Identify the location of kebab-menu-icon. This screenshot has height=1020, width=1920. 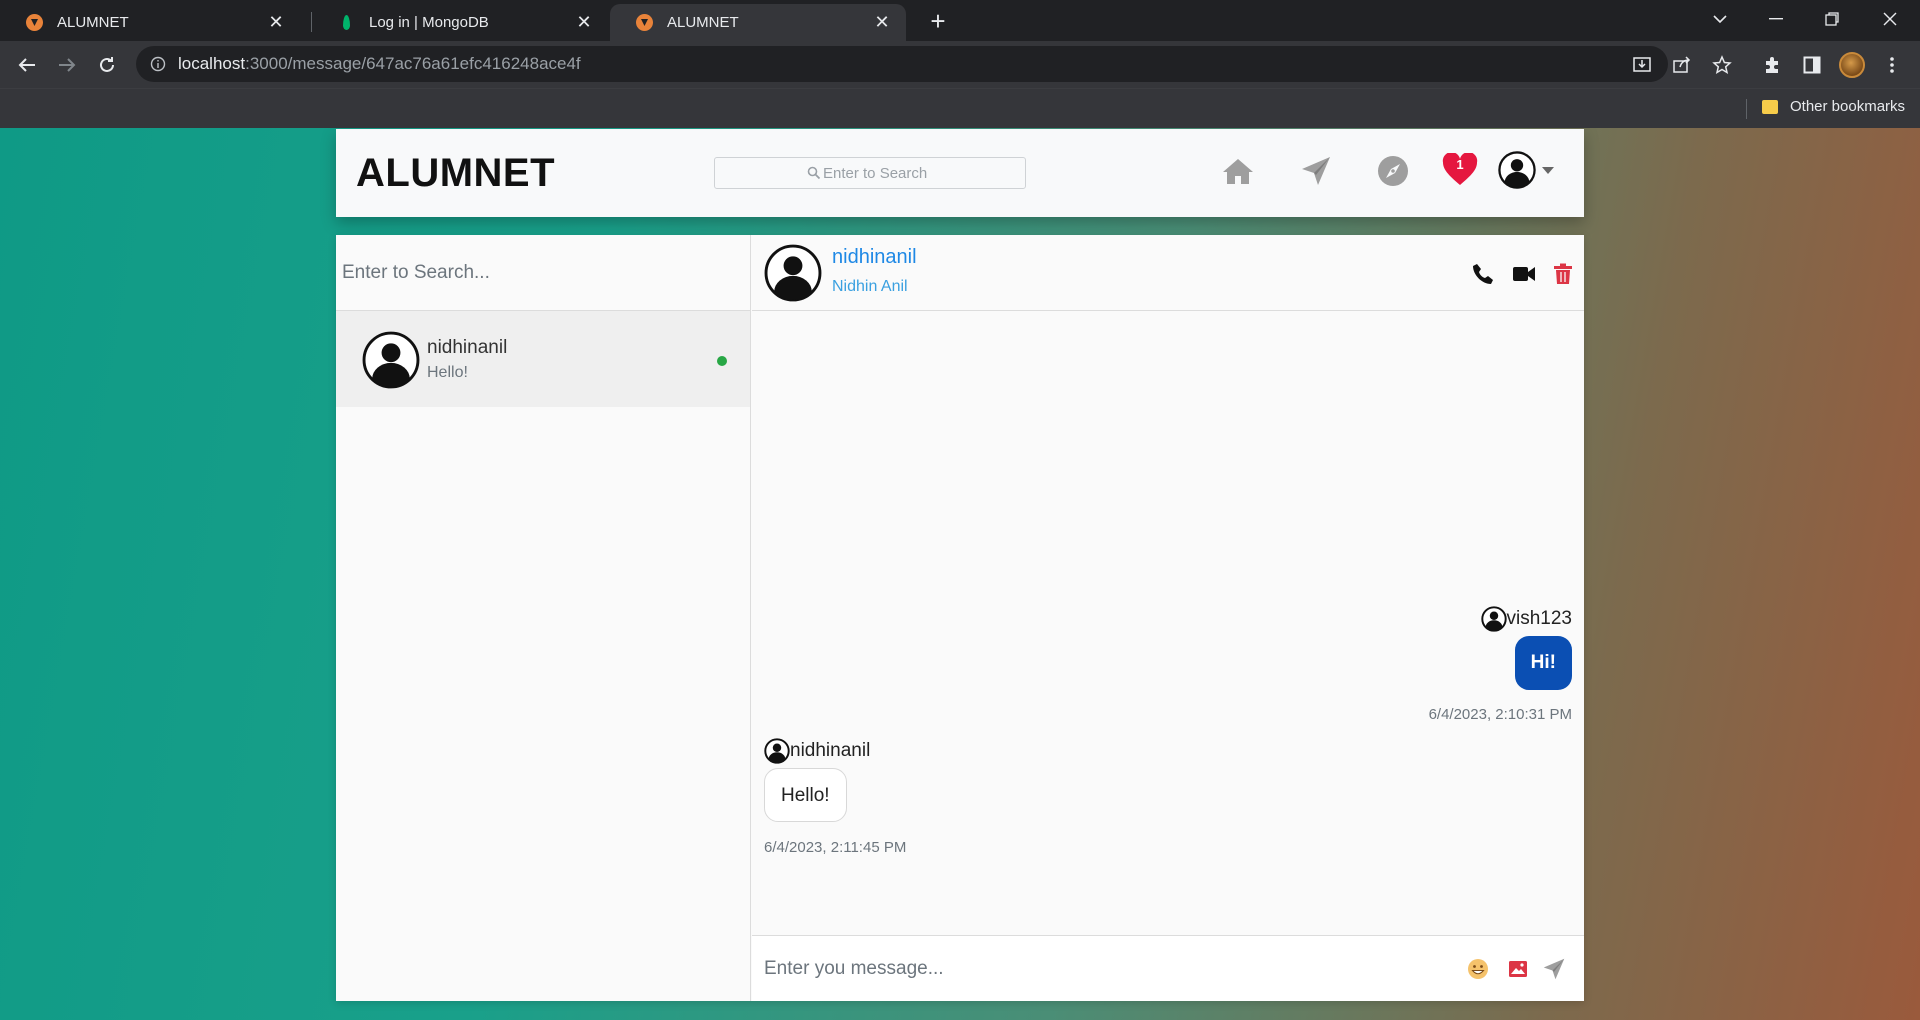
(1892, 65).